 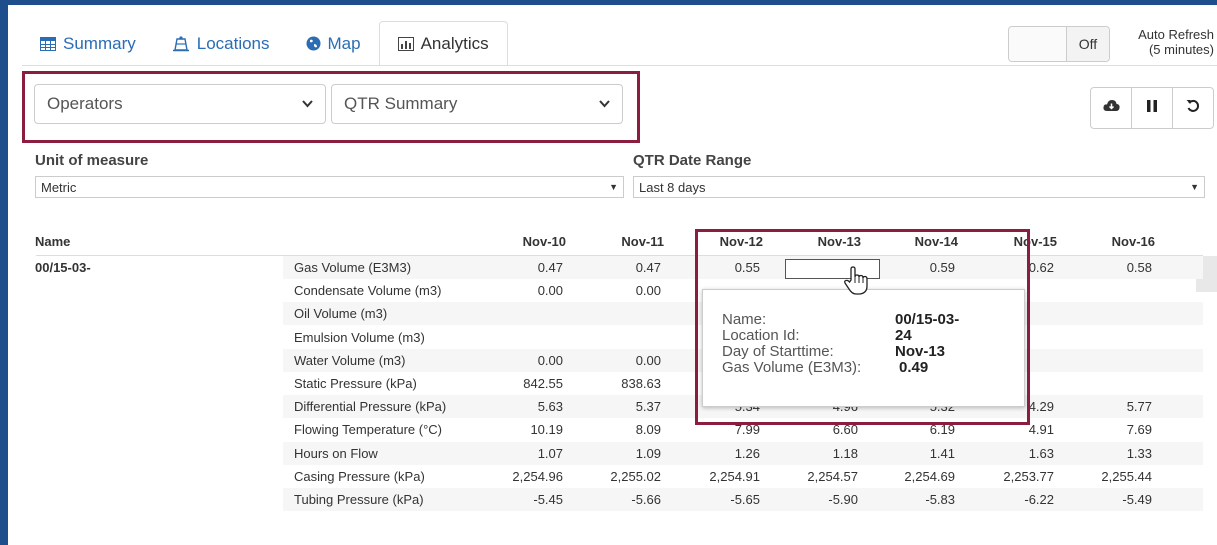 I want to click on group-select-value: Operators, so click(x=85, y=103).